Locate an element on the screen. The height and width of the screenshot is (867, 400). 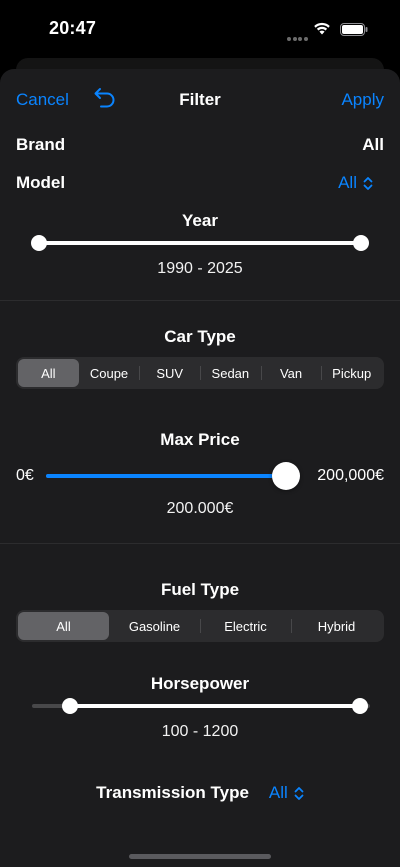
horsepower-slider-range is located at coordinates (214, 706).